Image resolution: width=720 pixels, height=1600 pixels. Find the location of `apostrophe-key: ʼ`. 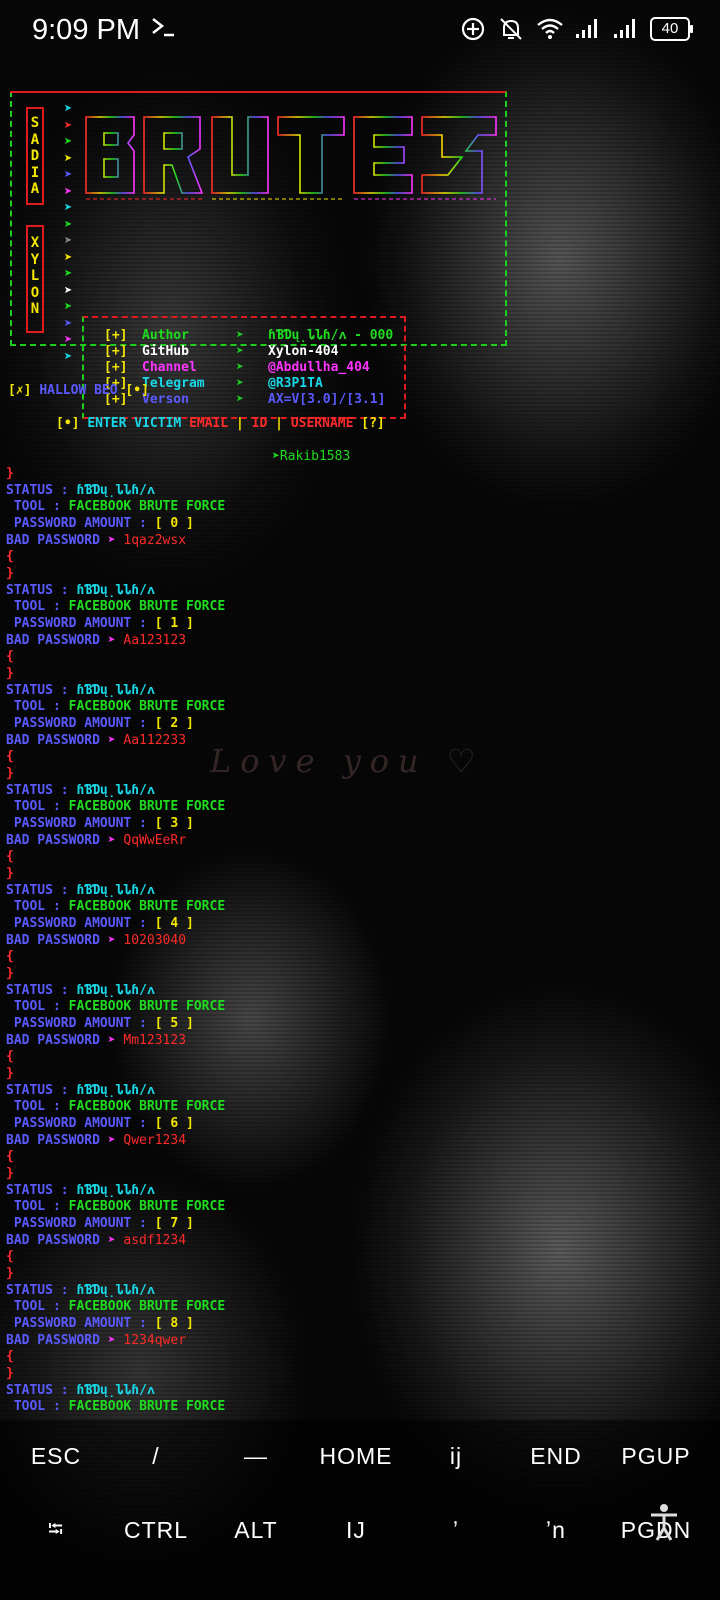

apostrophe-key: ʼ is located at coordinates (456, 1530).